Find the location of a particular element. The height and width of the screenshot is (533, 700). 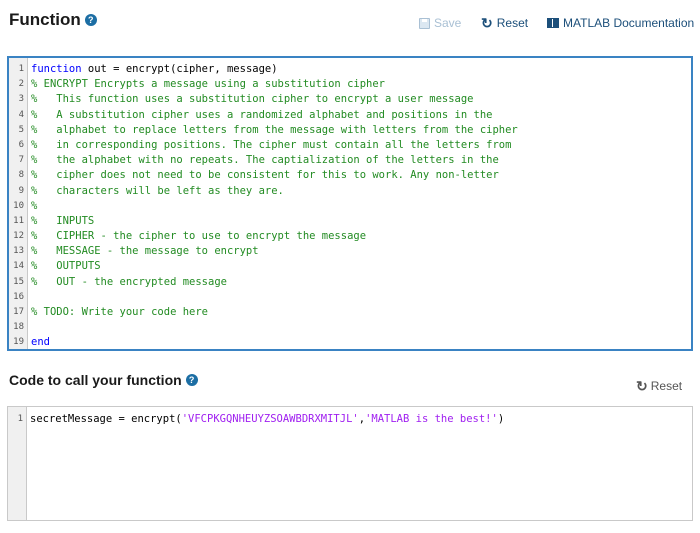

line-number: 13 is located at coordinates (18, 251).